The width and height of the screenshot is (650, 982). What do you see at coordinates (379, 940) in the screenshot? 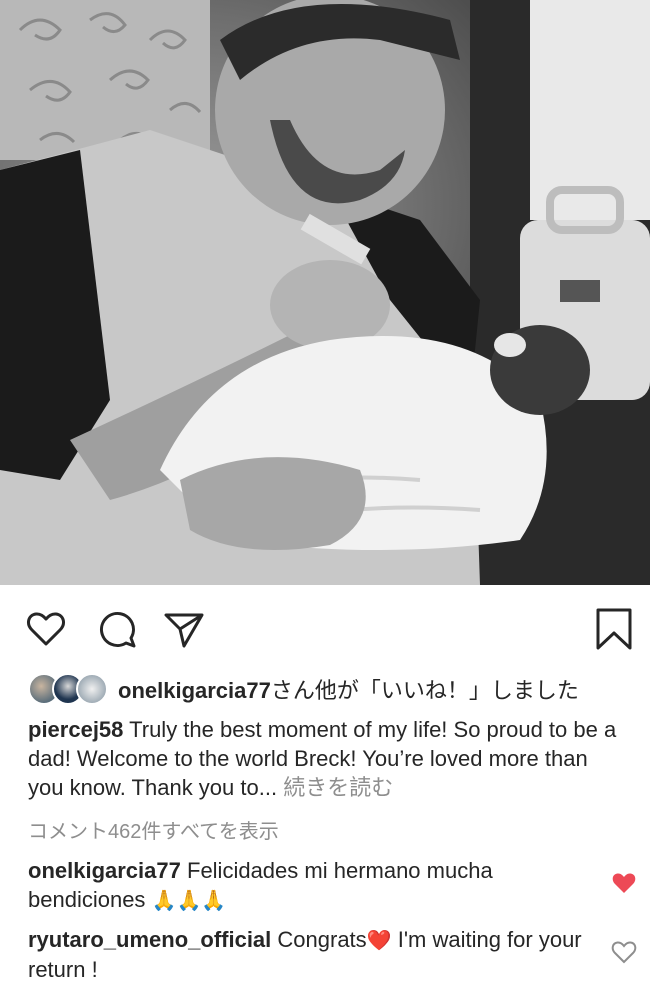
I see `red-heart-emoji: ❤️` at bounding box center [379, 940].